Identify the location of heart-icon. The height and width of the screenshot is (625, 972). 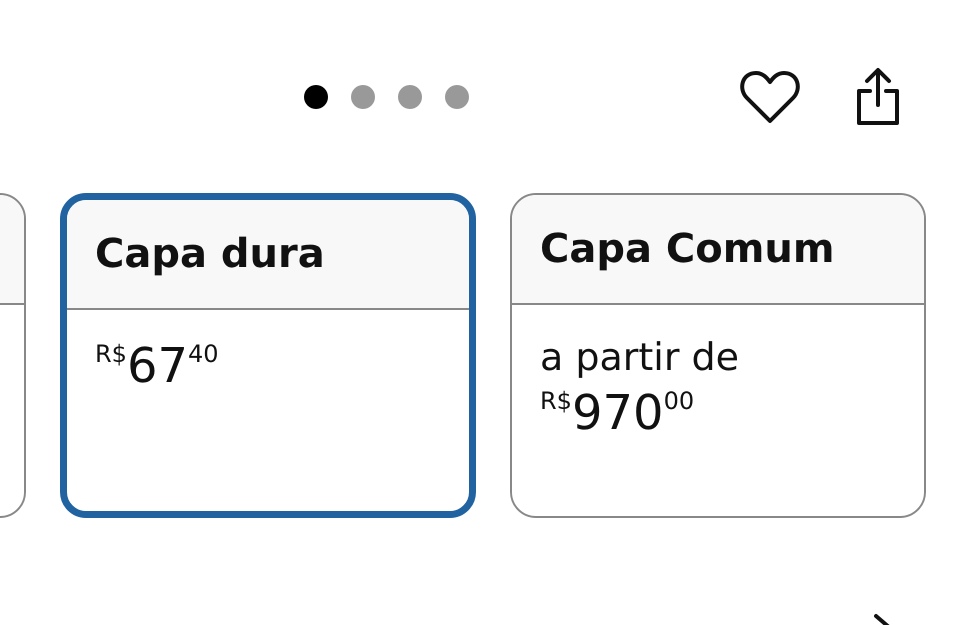
(770, 96).